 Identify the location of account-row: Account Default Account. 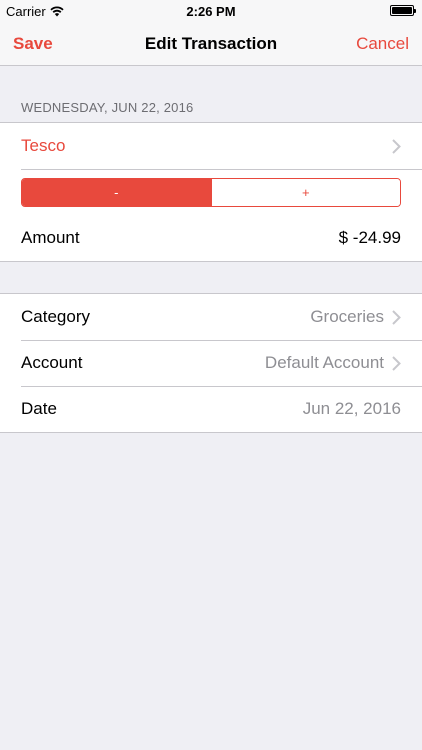
(211, 363).